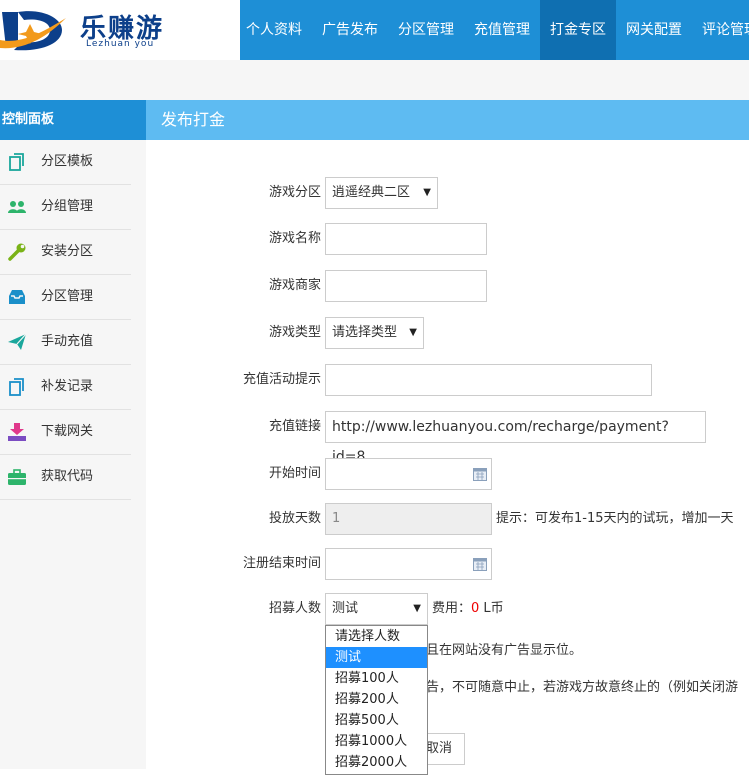 The height and width of the screenshot is (775, 749). I want to click on notice-line-1: 且在网站没有广告显示位。, so click(504, 650).